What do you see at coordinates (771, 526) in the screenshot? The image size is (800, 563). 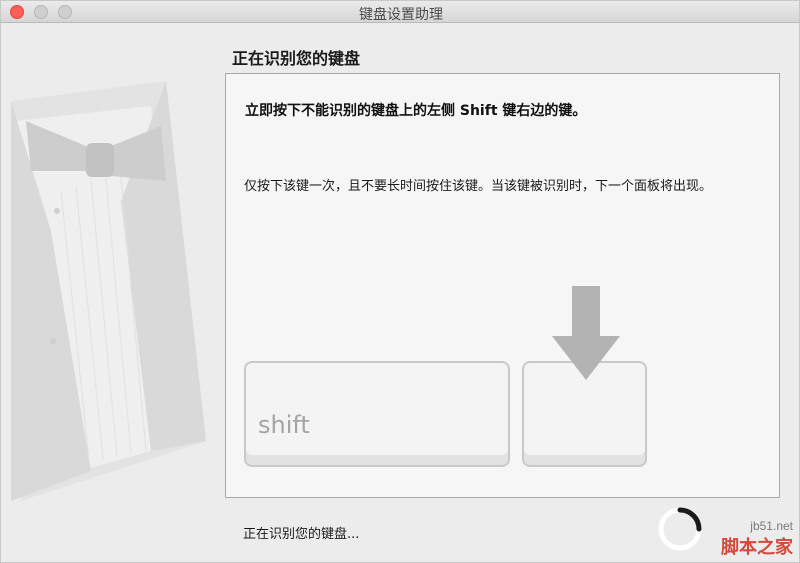 I see `watermark-url: jb51.net` at bounding box center [771, 526].